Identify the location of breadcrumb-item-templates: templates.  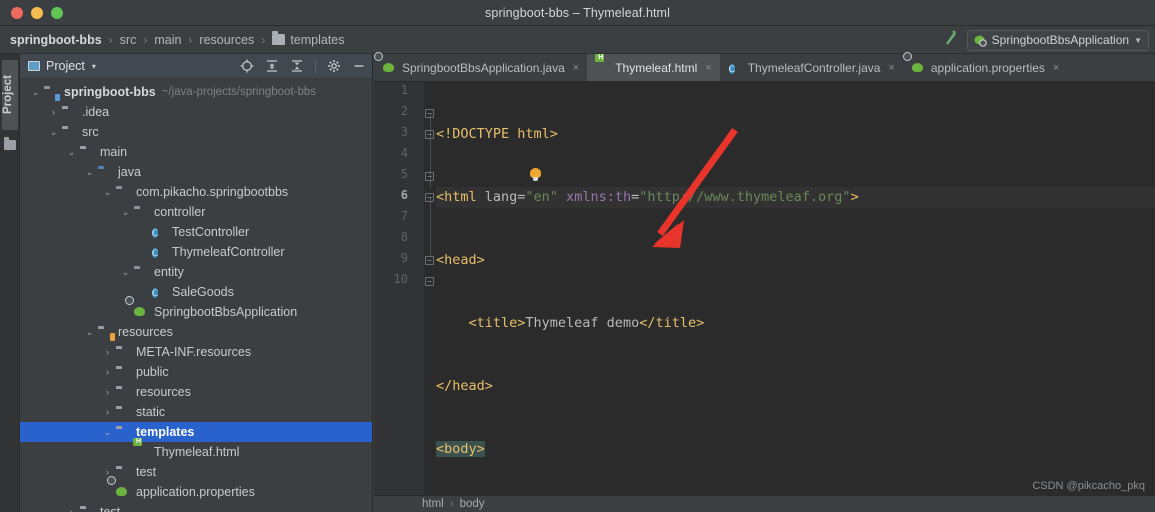
(308, 39).